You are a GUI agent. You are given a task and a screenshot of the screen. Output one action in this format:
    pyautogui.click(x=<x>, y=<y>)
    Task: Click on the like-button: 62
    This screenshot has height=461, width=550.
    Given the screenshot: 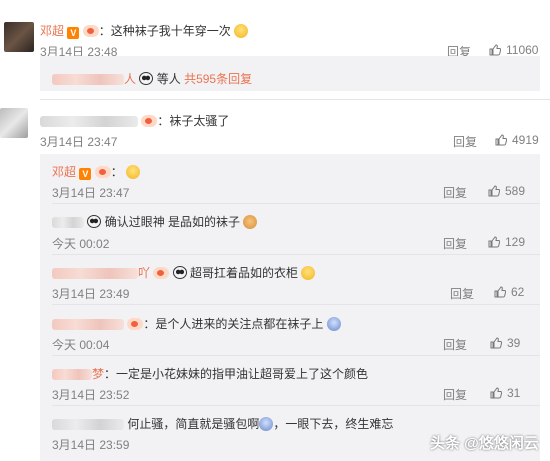 What is the action you would take?
    pyautogui.click(x=509, y=292)
    